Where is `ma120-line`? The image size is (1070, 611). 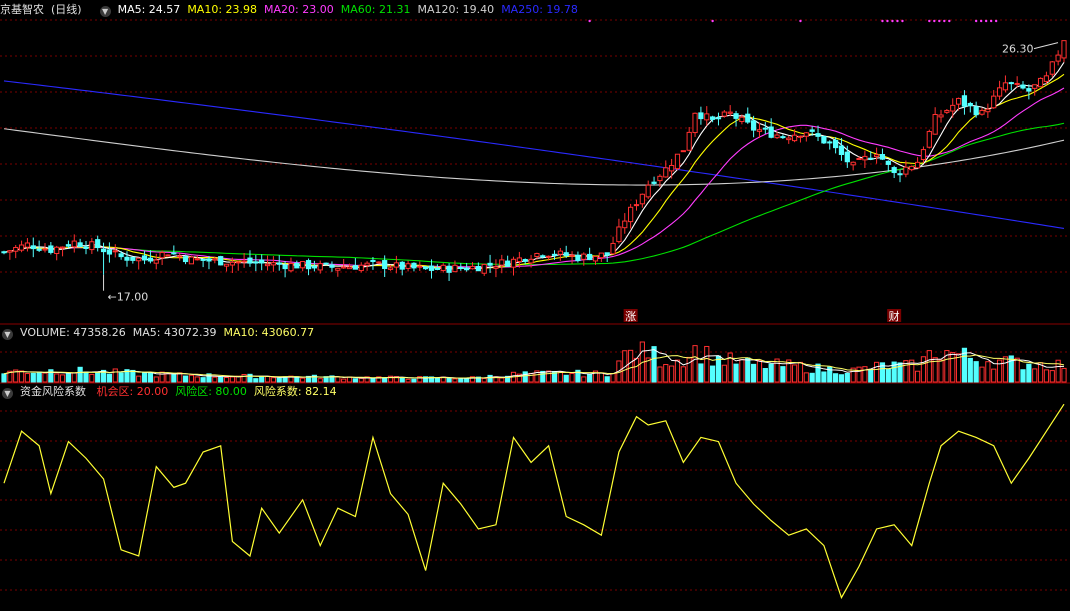
ma120-line is located at coordinates (534, 157).